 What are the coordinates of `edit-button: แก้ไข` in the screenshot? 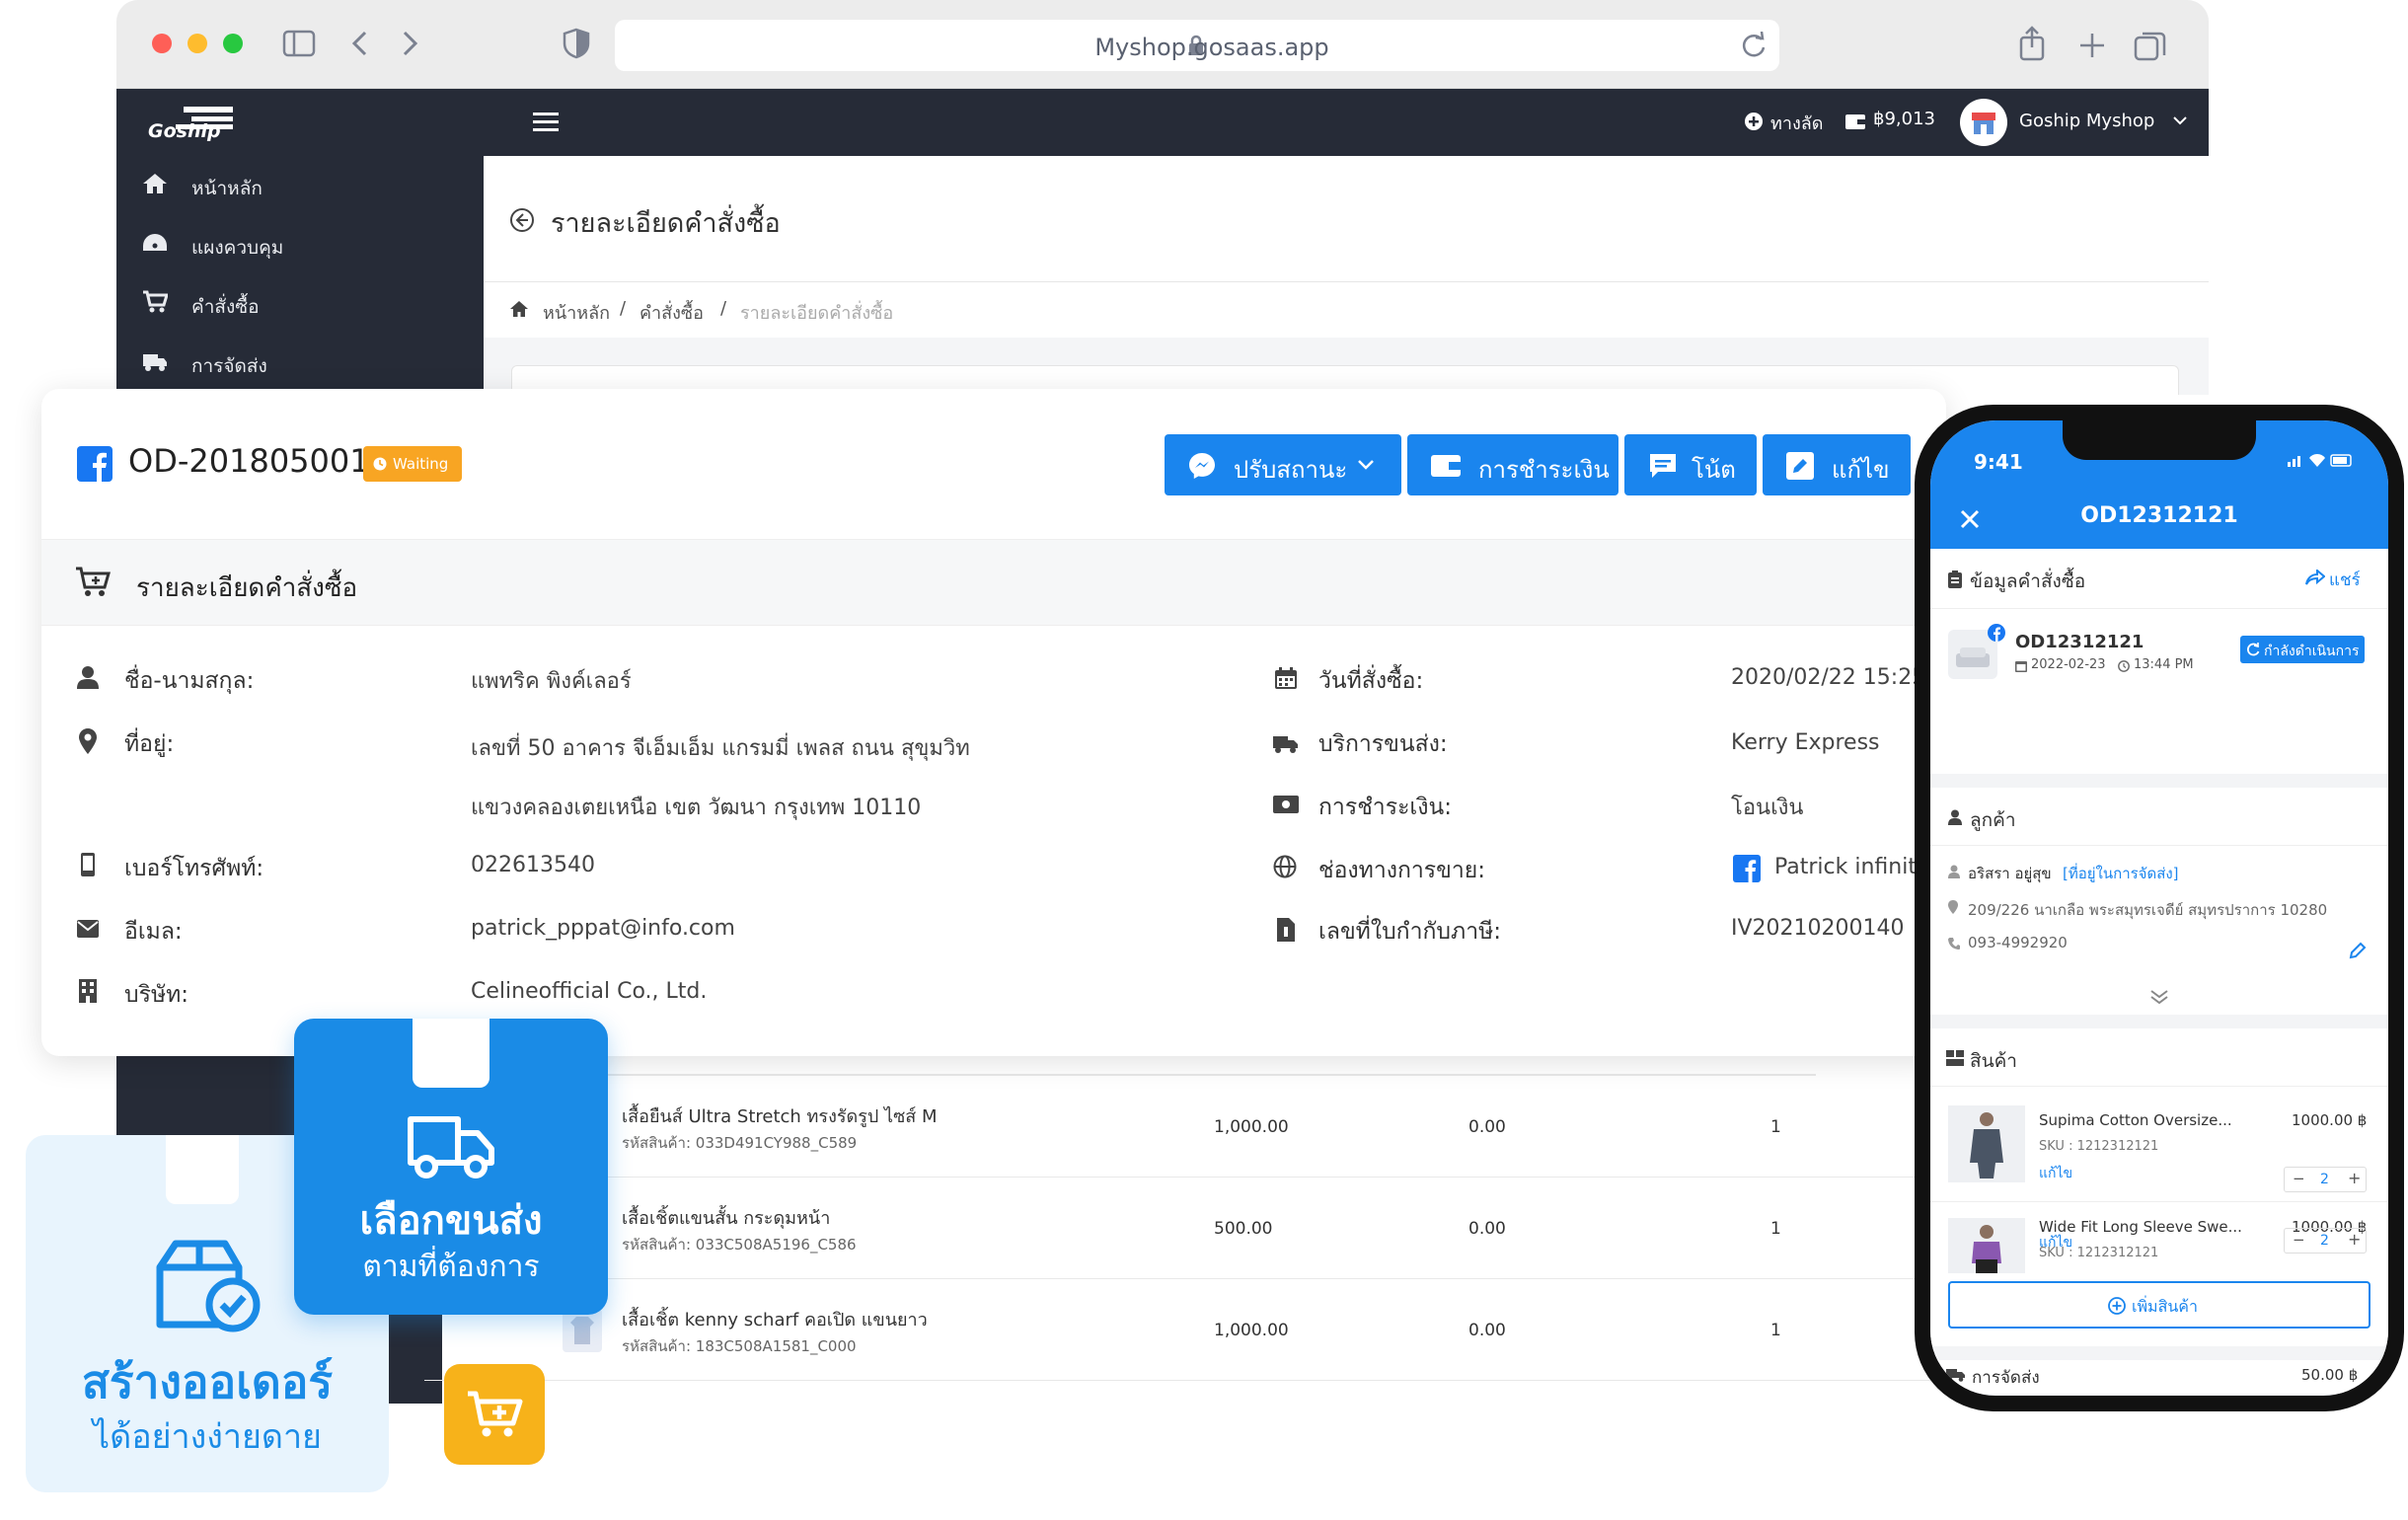 It's located at (1837, 464).